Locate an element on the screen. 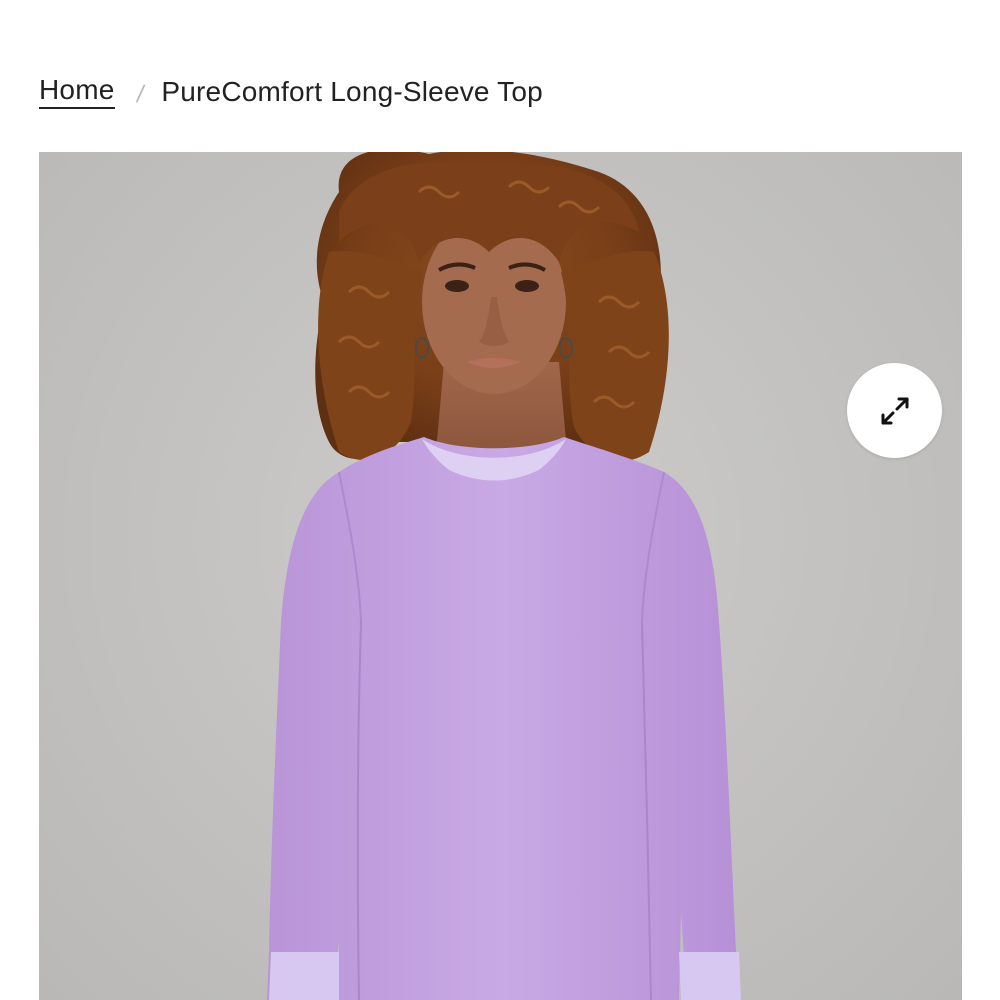 The width and height of the screenshot is (1000, 1000). expand-arrows-icon is located at coordinates (894, 410).